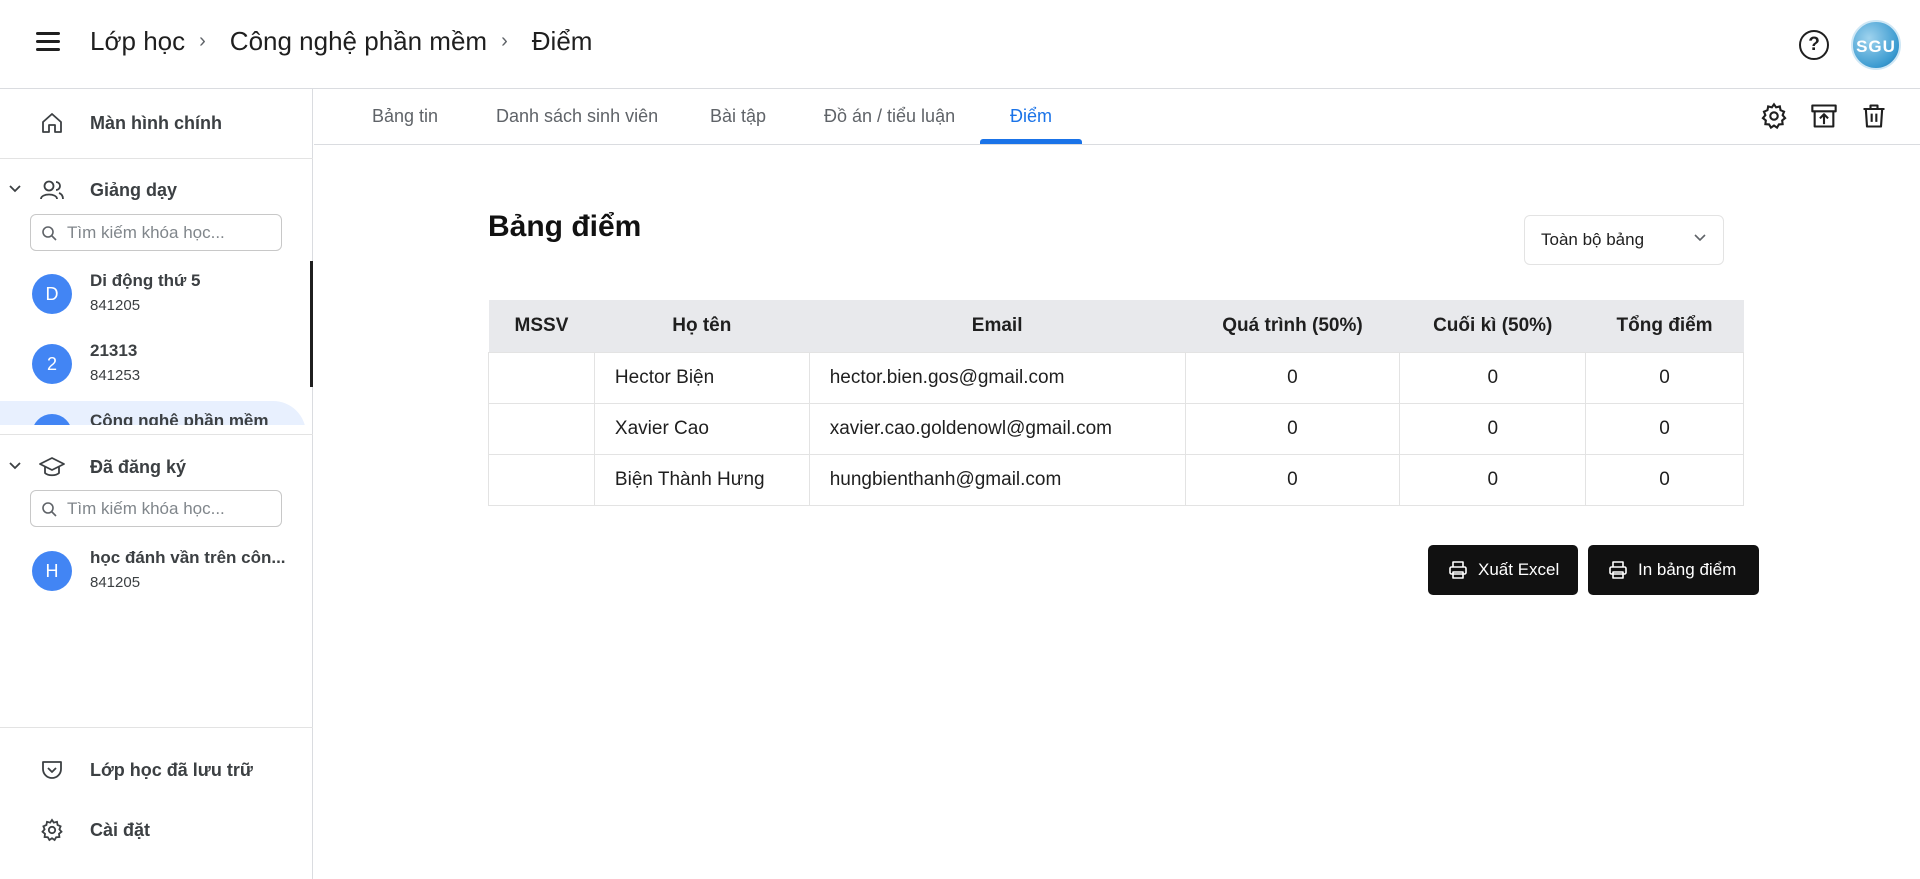 This screenshot has width=1920, height=879. I want to click on cell-email: hungbienthanh@gmail.com, so click(997, 479).